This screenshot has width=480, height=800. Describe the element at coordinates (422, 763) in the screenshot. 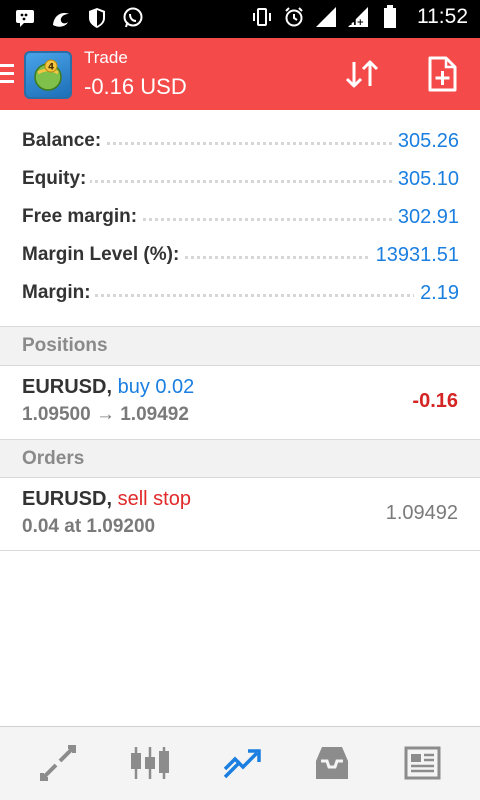

I see `news-icon` at that location.